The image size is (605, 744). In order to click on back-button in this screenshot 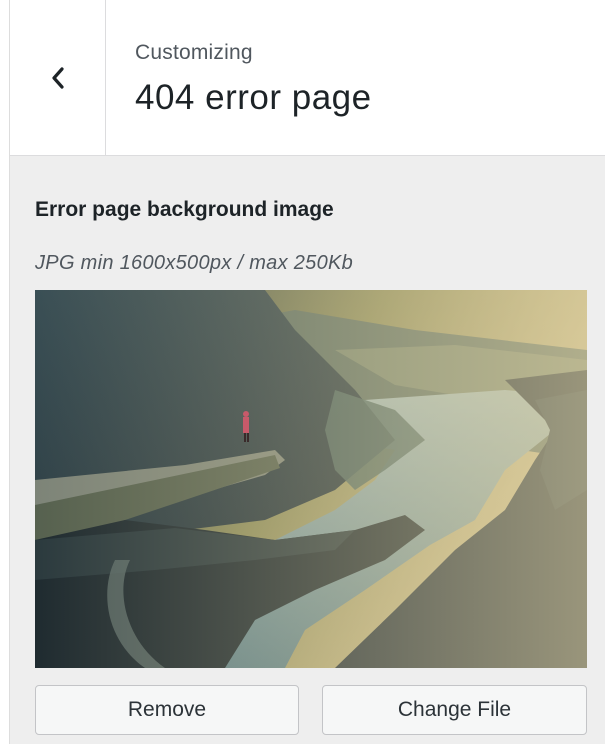, I will do `click(58, 77)`.